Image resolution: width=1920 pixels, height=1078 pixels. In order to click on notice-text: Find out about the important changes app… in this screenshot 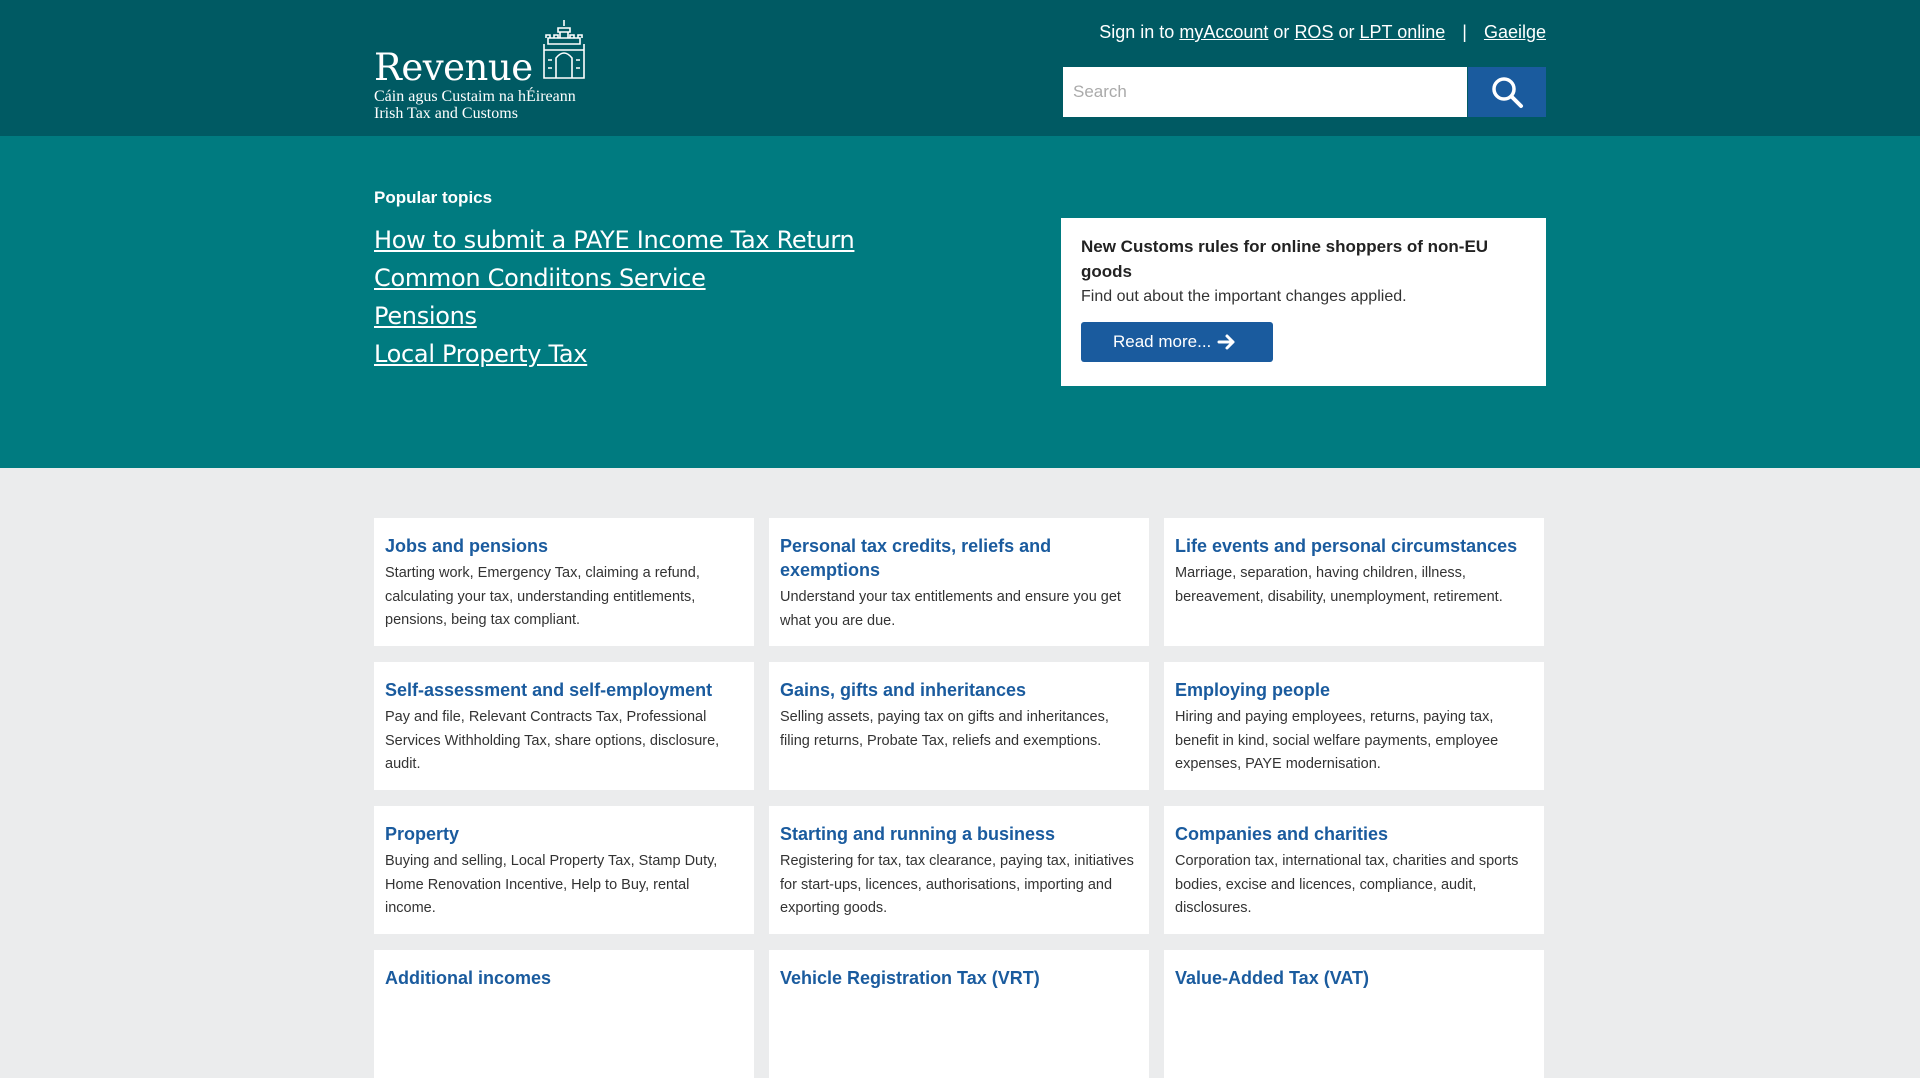, I will do `click(1244, 296)`.